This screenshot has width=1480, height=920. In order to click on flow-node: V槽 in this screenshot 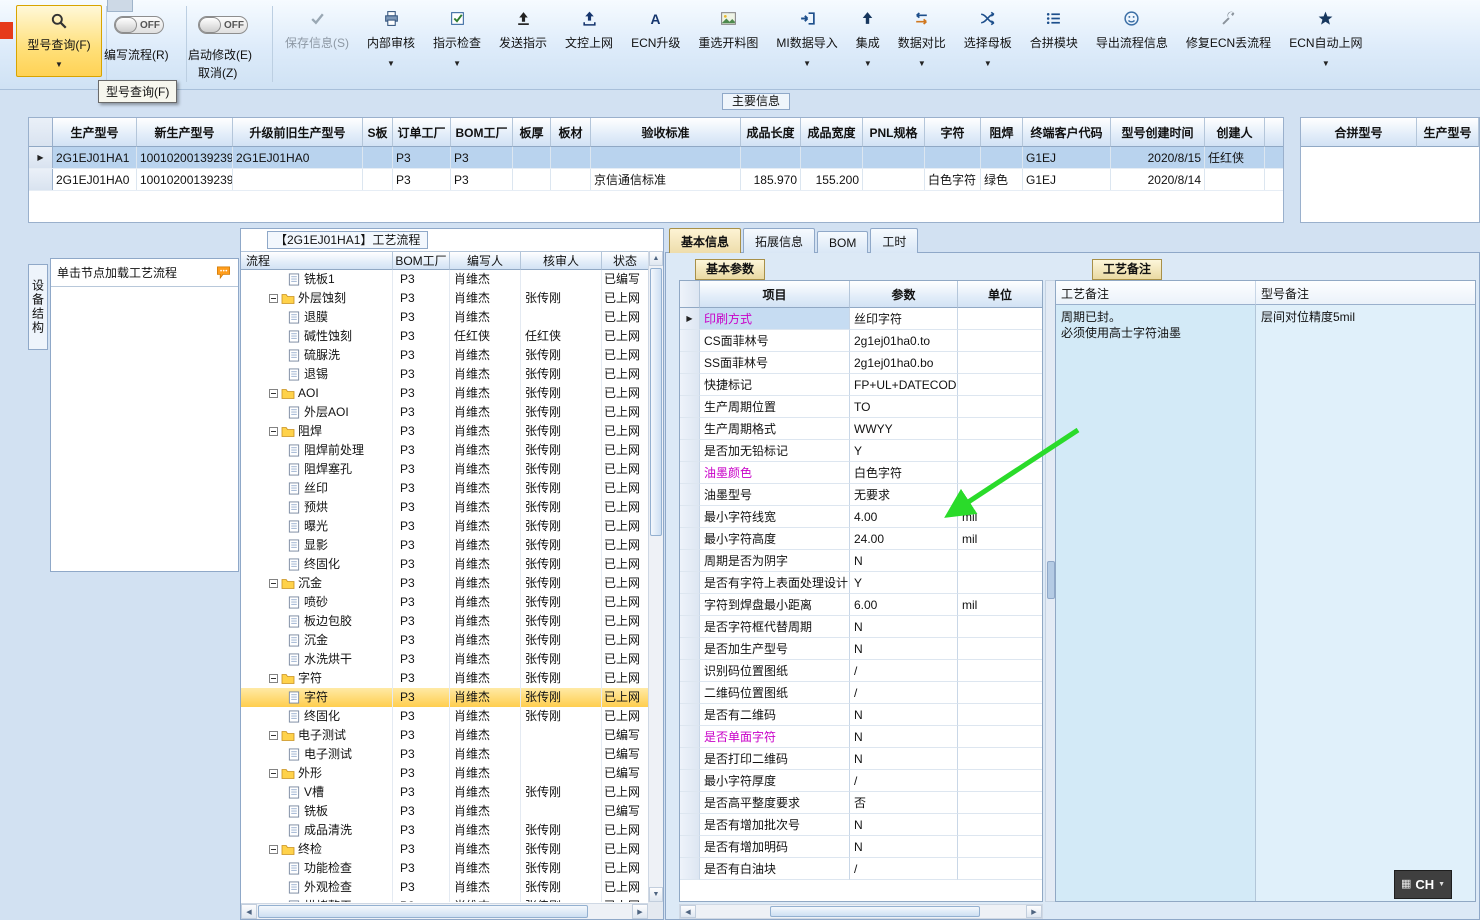, I will do `click(317, 792)`.